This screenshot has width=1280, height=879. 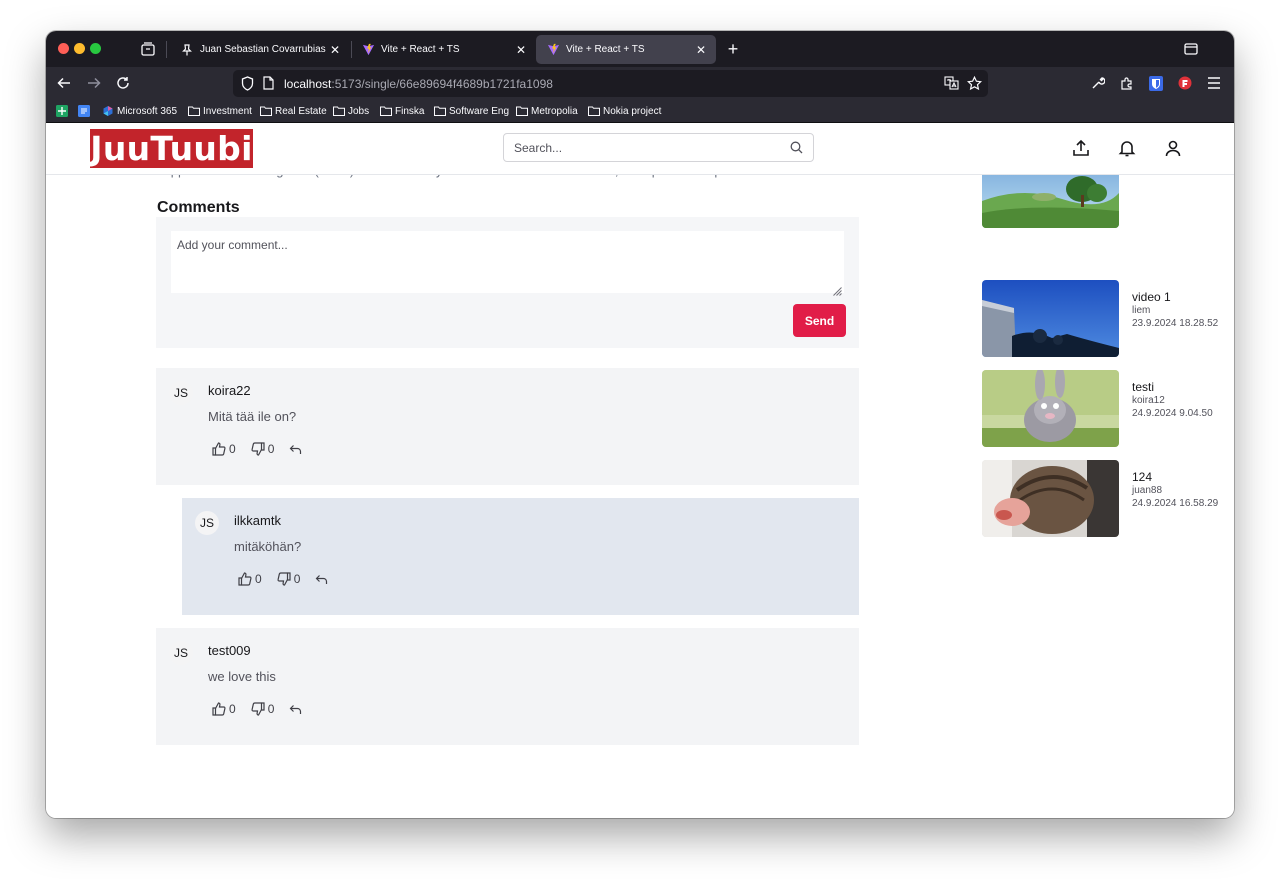 What do you see at coordinates (1081, 148) in the screenshot?
I see `upload-icon` at bounding box center [1081, 148].